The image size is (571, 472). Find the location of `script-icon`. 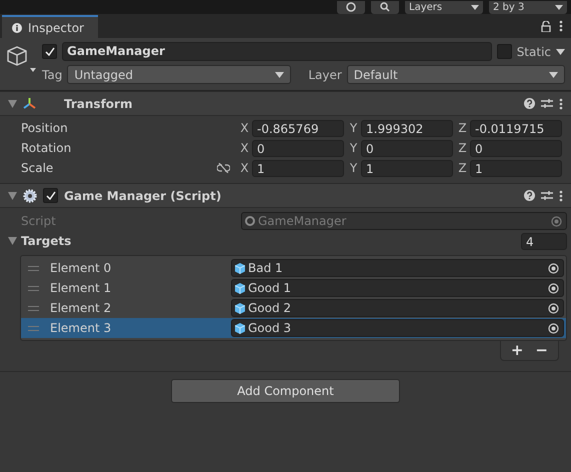

script-icon is located at coordinates (250, 221).